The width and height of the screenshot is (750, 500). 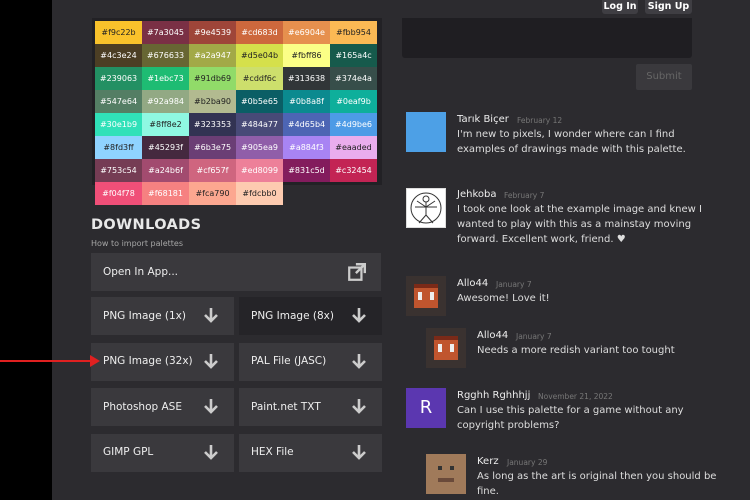 What do you see at coordinates (353, 101) in the screenshot?
I see `color-swatch: #0eaf9b` at bounding box center [353, 101].